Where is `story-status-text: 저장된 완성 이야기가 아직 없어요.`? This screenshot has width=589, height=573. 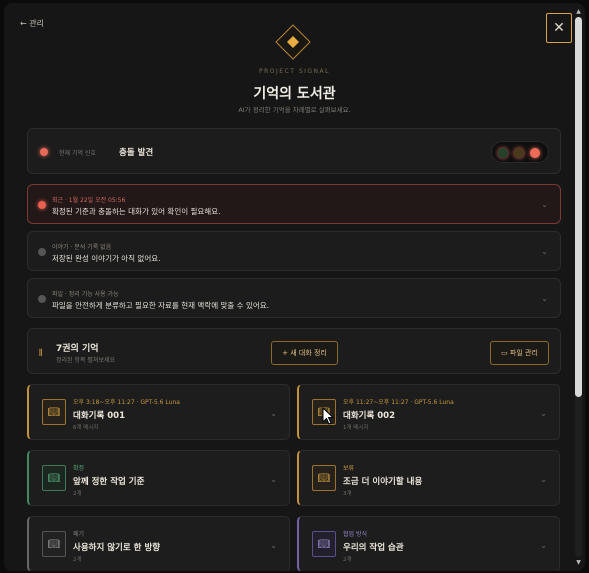
story-status-text: 저장된 완성 이야기가 아직 없어요. is located at coordinates (106, 258).